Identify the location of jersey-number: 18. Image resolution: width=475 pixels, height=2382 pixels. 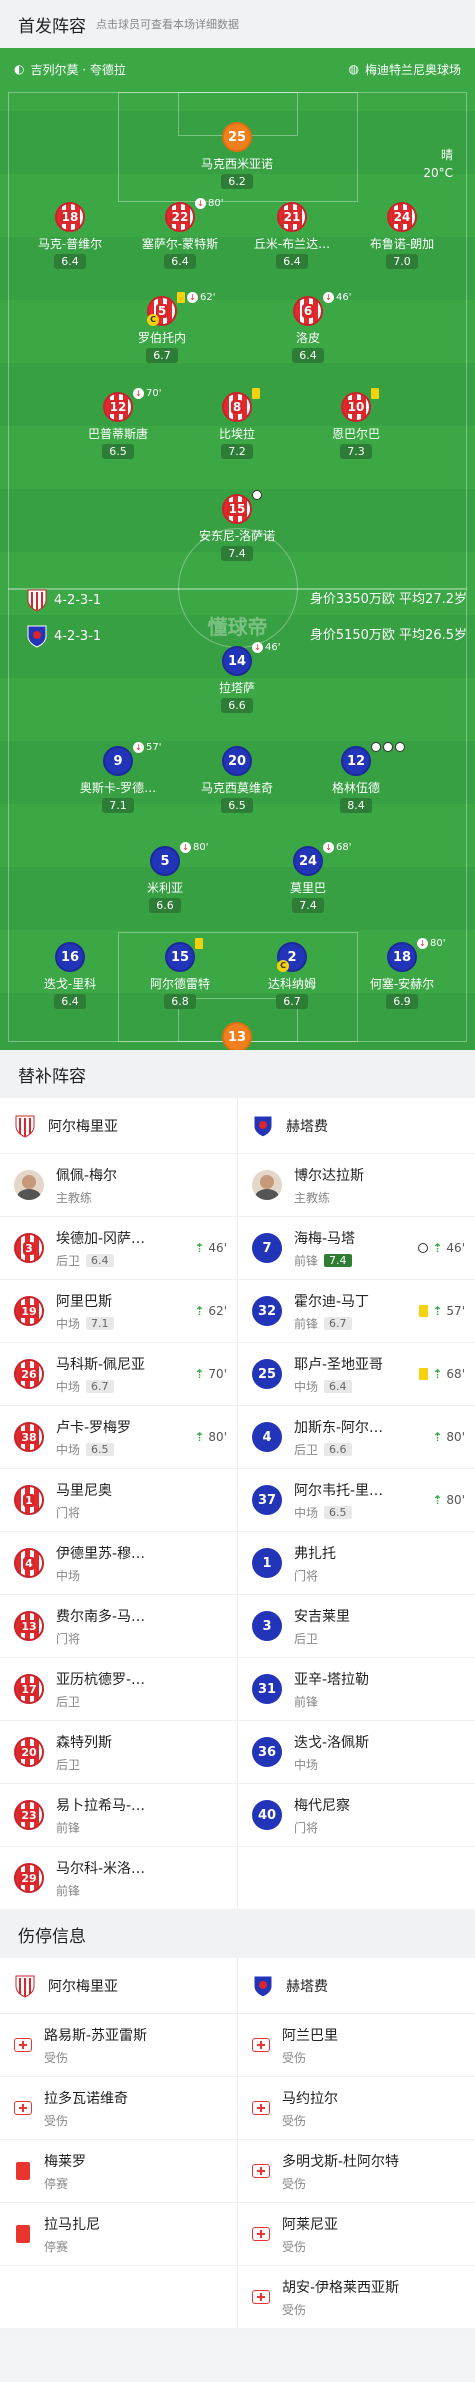
(70, 217).